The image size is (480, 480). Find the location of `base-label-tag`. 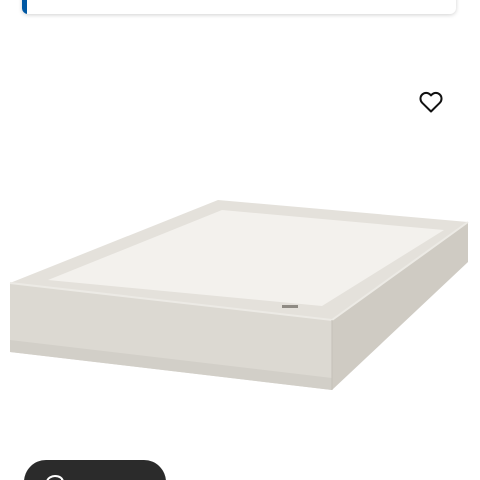

base-label-tag is located at coordinates (290, 306).